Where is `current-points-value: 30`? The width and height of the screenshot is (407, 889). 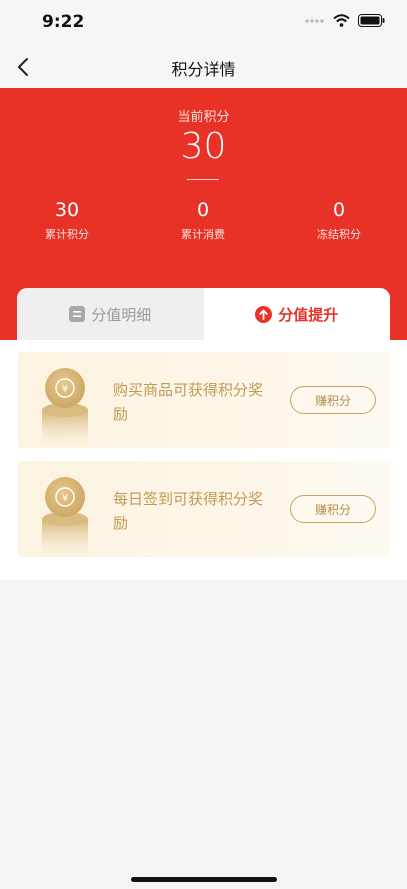
current-points-value: 30 is located at coordinates (203, 146).